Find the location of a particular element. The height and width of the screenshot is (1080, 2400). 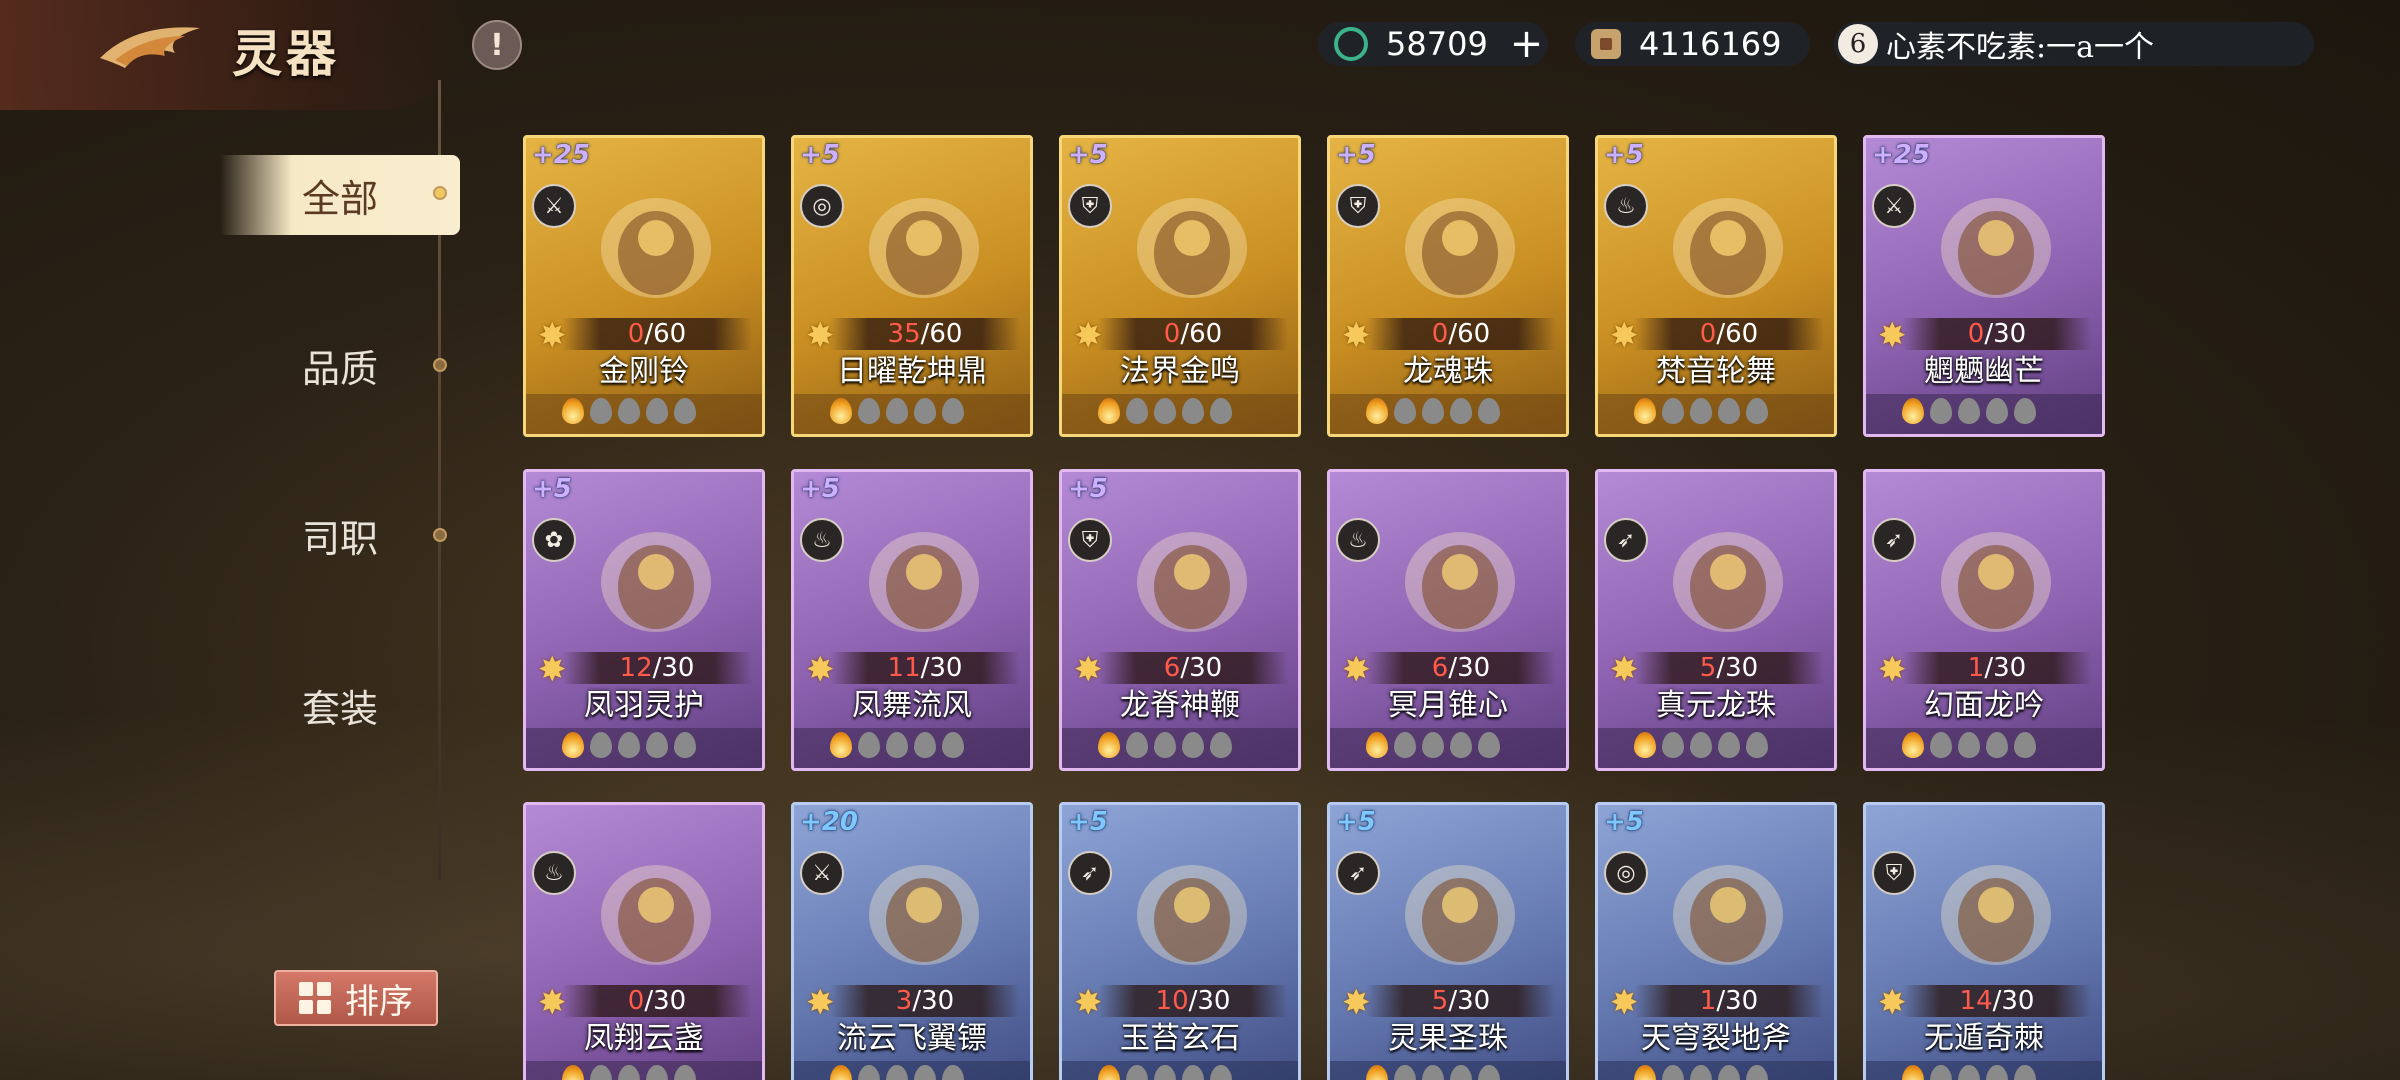

artifact-card: ➶ ✸ 5/30 真元龙珠 is located at coordinates (1716, 620).